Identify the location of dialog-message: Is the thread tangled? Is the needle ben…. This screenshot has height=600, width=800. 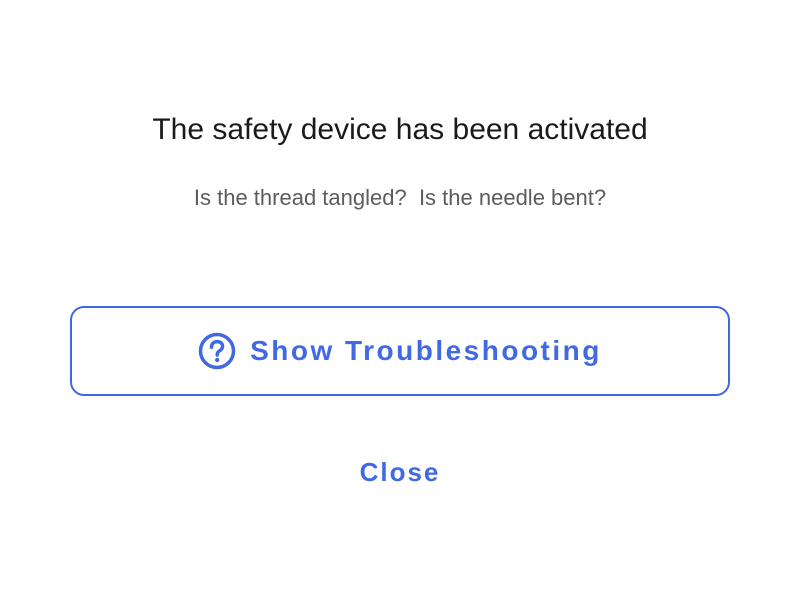
(400, 197).